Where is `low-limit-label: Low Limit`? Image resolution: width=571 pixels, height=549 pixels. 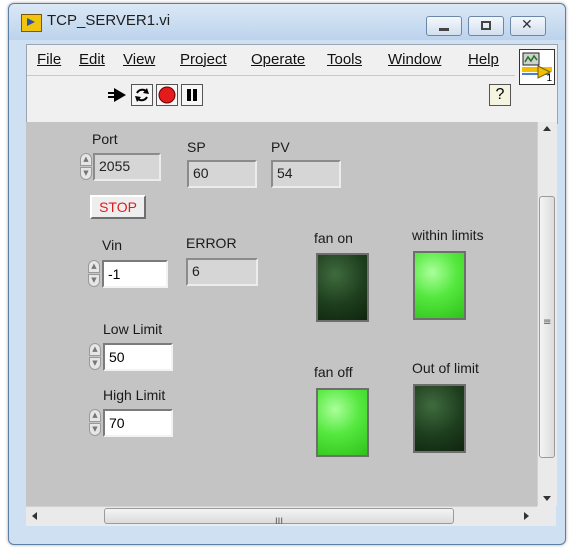
low-limit-label: Low Limit is located at coordinates (133, 329).